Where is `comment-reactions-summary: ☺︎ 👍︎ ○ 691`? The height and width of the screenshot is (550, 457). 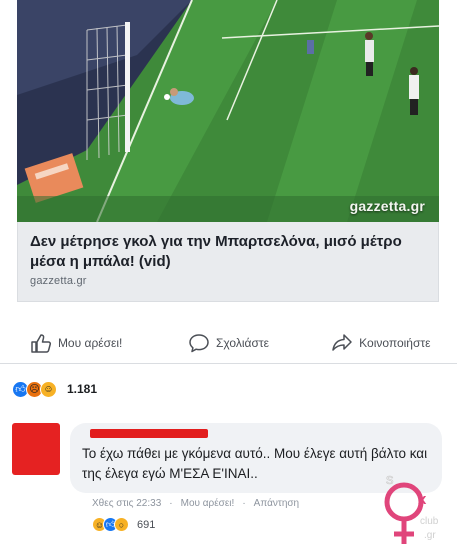
comment-reactions-summary: ☺︎ 👍︎ ○ 691 is located at coordinates (123, 524).